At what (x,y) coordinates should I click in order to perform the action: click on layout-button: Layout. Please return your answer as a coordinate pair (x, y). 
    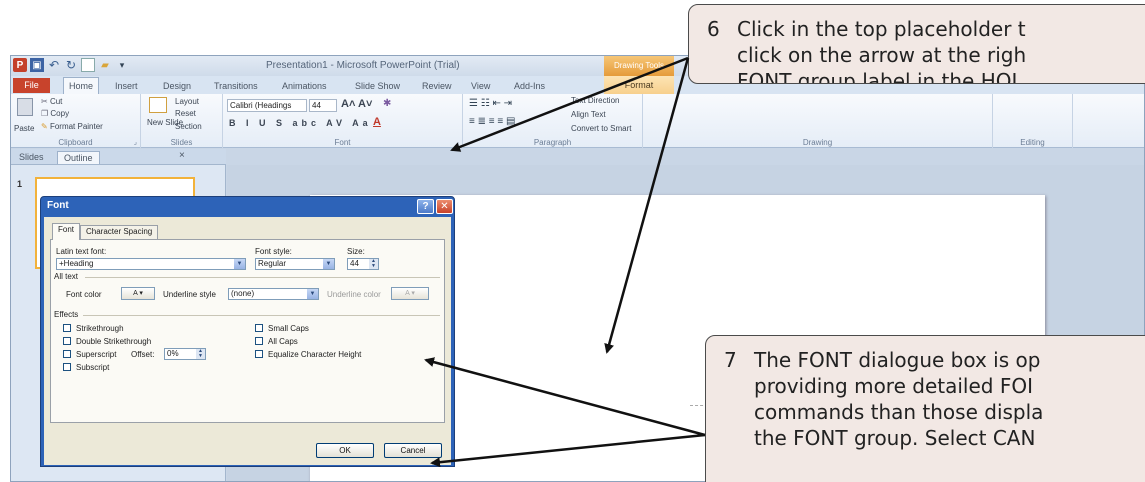
    Looking at the image, I should click on (187, 101).